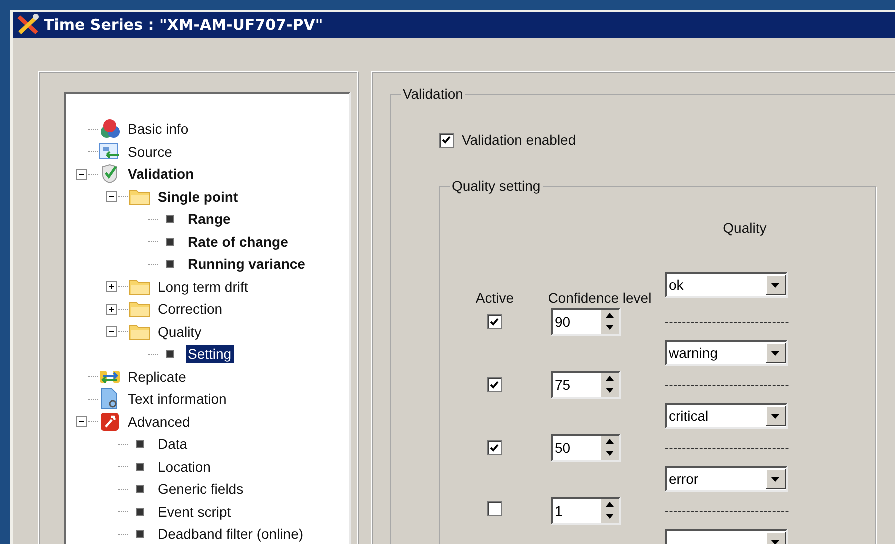 The height and width of the screenshot is (544, 895). Describe the element at coordinates (585, 510) in the screenshot. I see `confidence-spinner: 1` at that location.